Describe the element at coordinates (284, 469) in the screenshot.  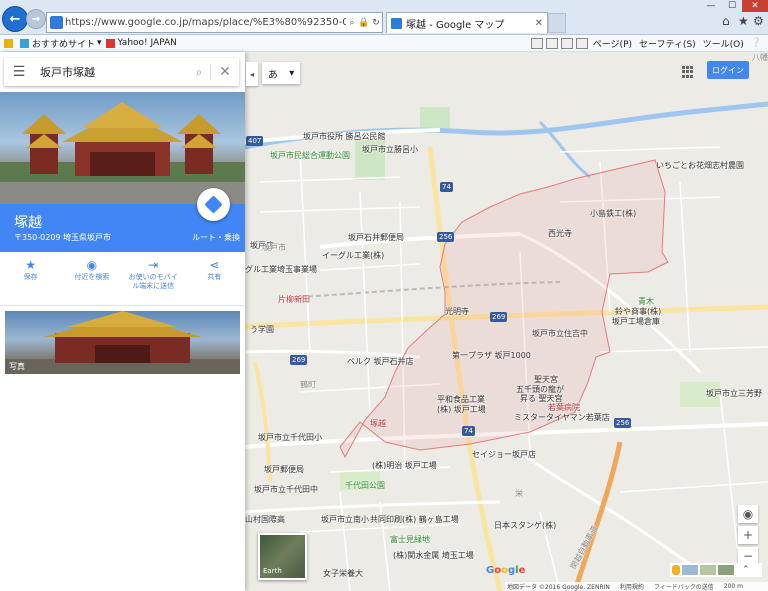
I see `map-label: 坂戸郵便局` at that location.